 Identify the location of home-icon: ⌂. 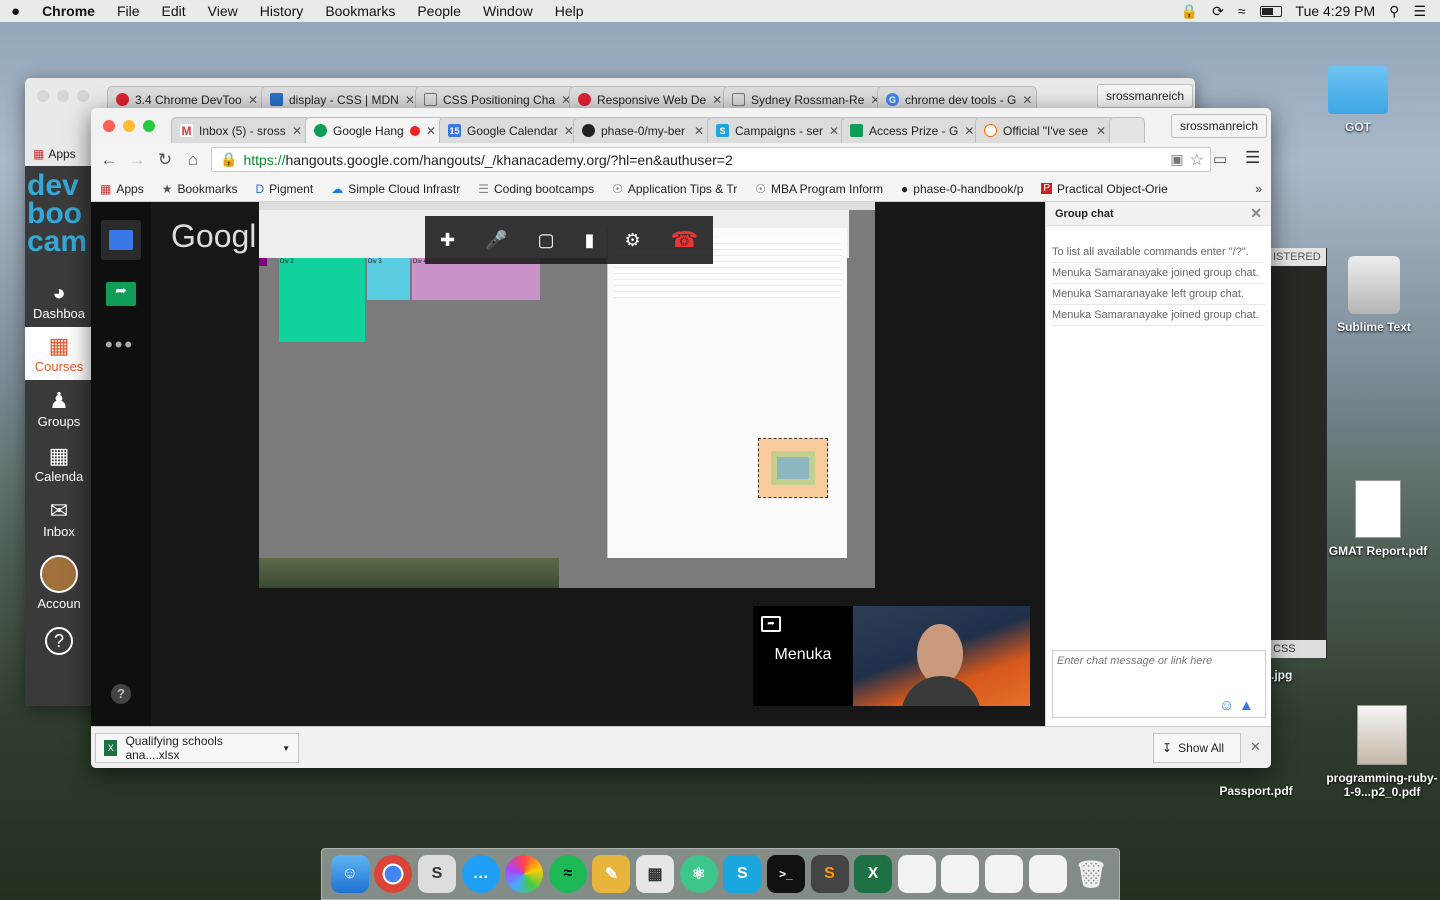
(193, 160).